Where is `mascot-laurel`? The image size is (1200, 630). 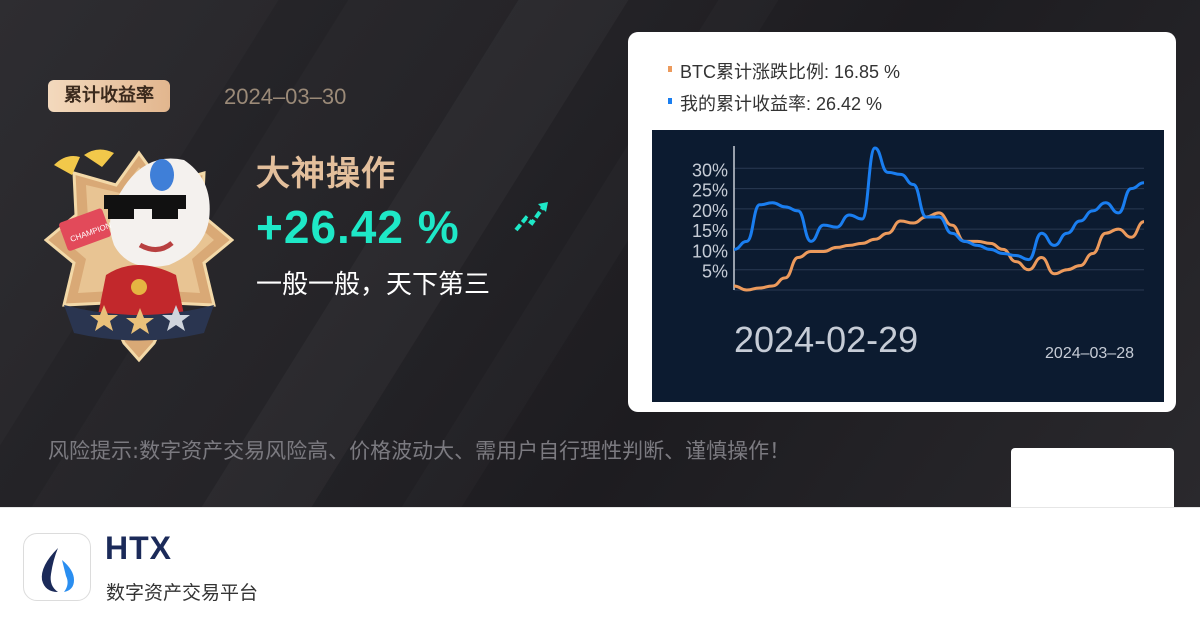
mascot-laurel is located at coordinates (84, 162).